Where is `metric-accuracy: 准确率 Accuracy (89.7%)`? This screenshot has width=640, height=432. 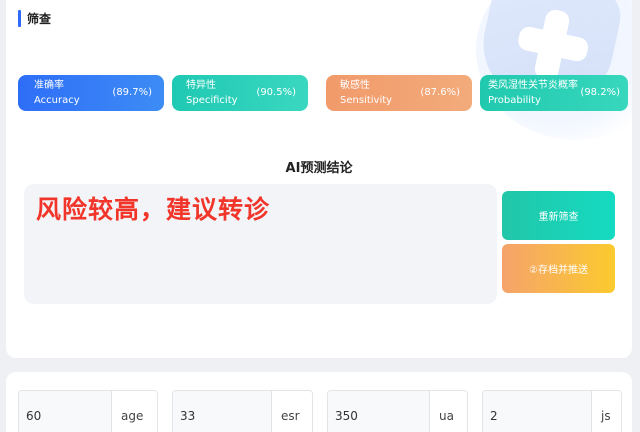 metric-accuracy: 准确率 Accuracy (89.7%) is located at coordinates (91, 93).